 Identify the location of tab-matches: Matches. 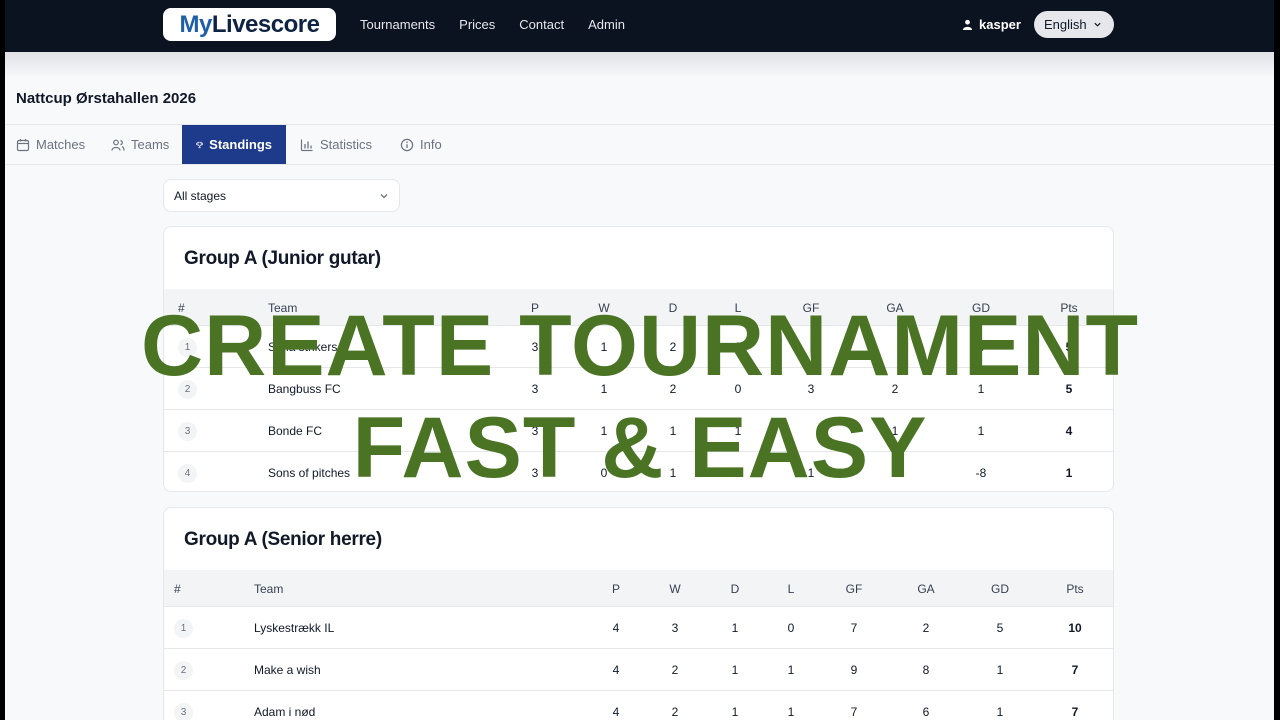
(50, 144).